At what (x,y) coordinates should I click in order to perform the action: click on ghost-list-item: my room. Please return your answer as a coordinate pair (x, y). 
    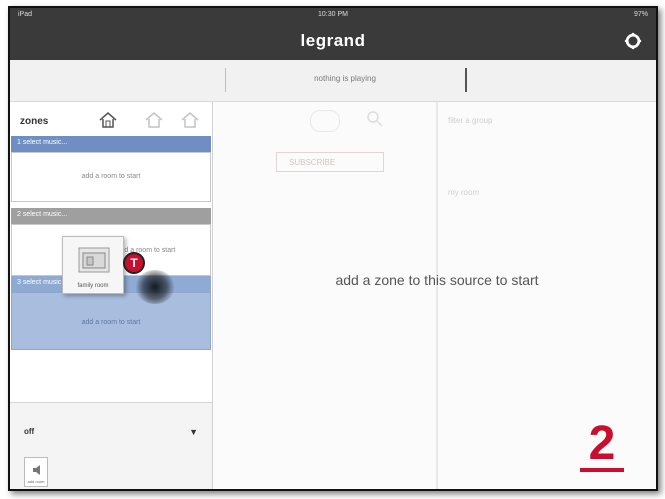
    Looking at the image, I should click on (464, 192).